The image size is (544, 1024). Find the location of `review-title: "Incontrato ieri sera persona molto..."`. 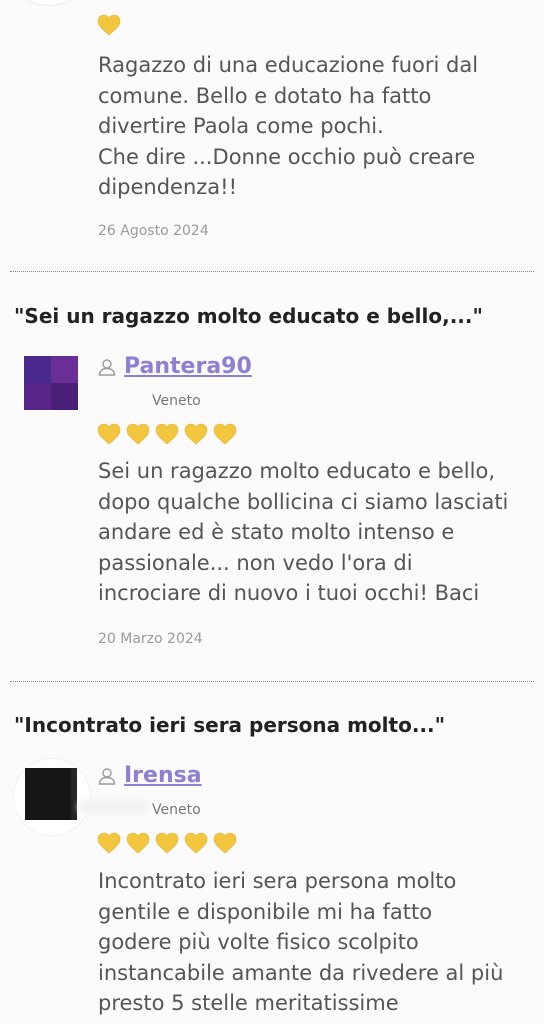

review-title: "Incontrato ieri sera persona molto..." is located at coordinates (230, 725).